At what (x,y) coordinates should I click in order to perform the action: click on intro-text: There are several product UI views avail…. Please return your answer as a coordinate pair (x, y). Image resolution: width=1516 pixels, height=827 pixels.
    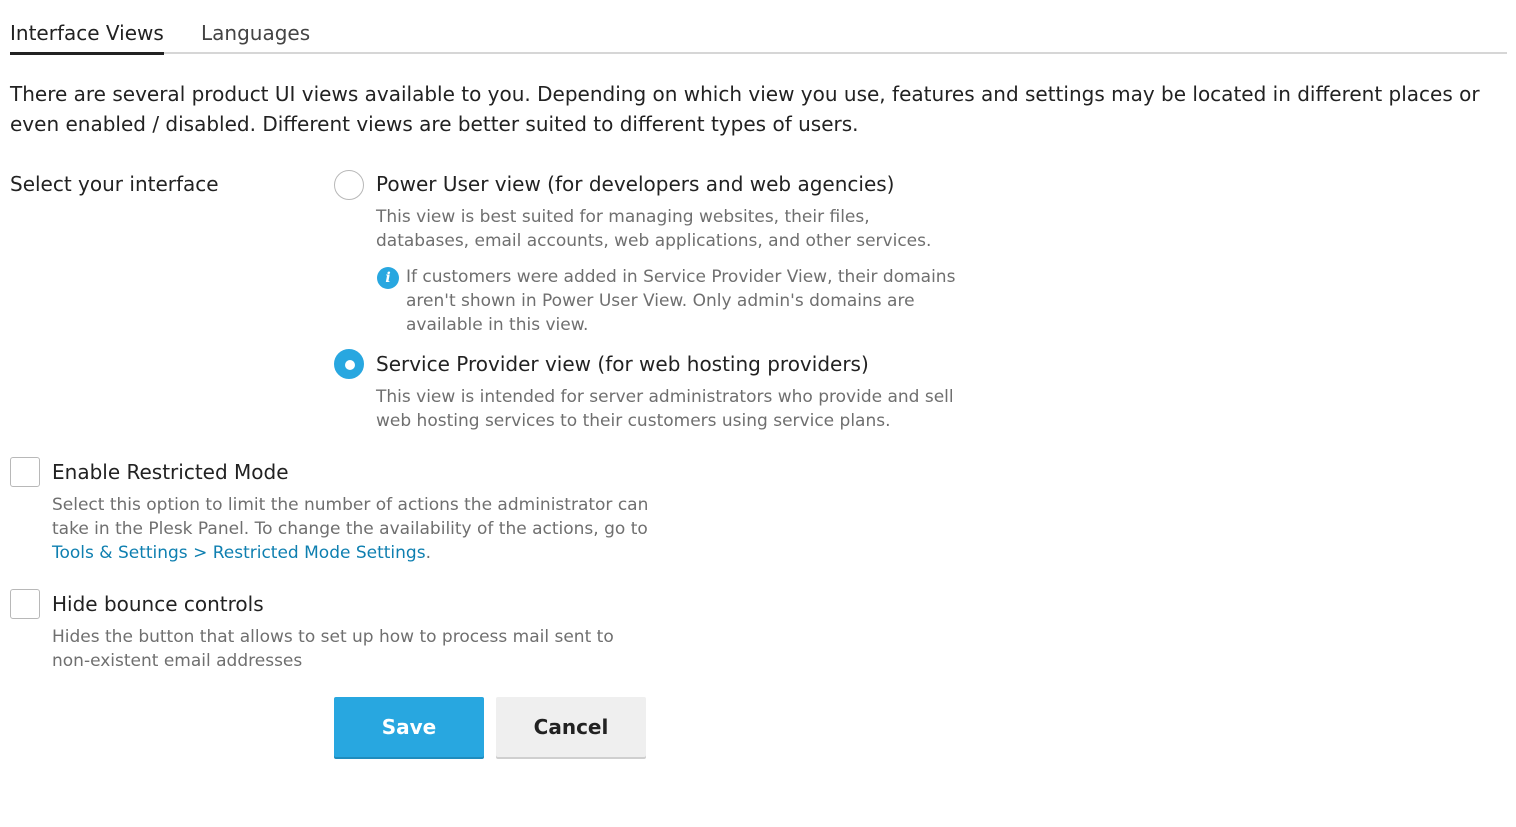
    Looking at the image, I should click on (745, 109).